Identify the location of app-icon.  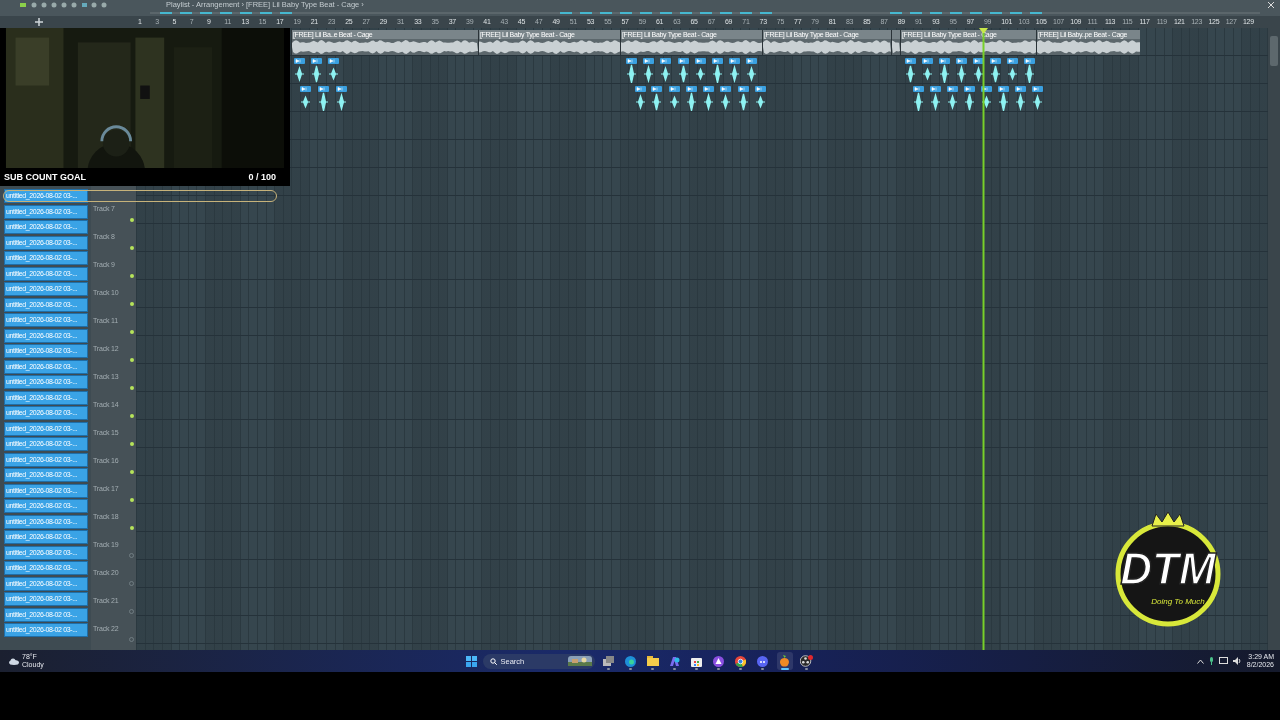
(718, 661).